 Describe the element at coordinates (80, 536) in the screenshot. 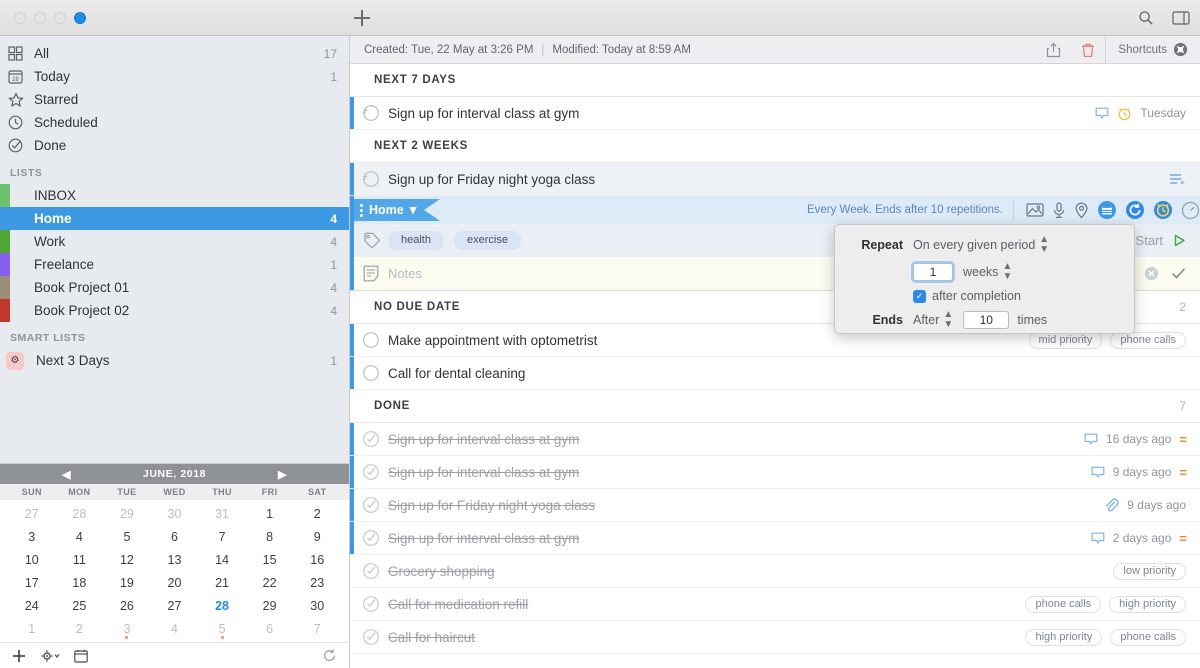

I see `calendar-day: 4` at that location.